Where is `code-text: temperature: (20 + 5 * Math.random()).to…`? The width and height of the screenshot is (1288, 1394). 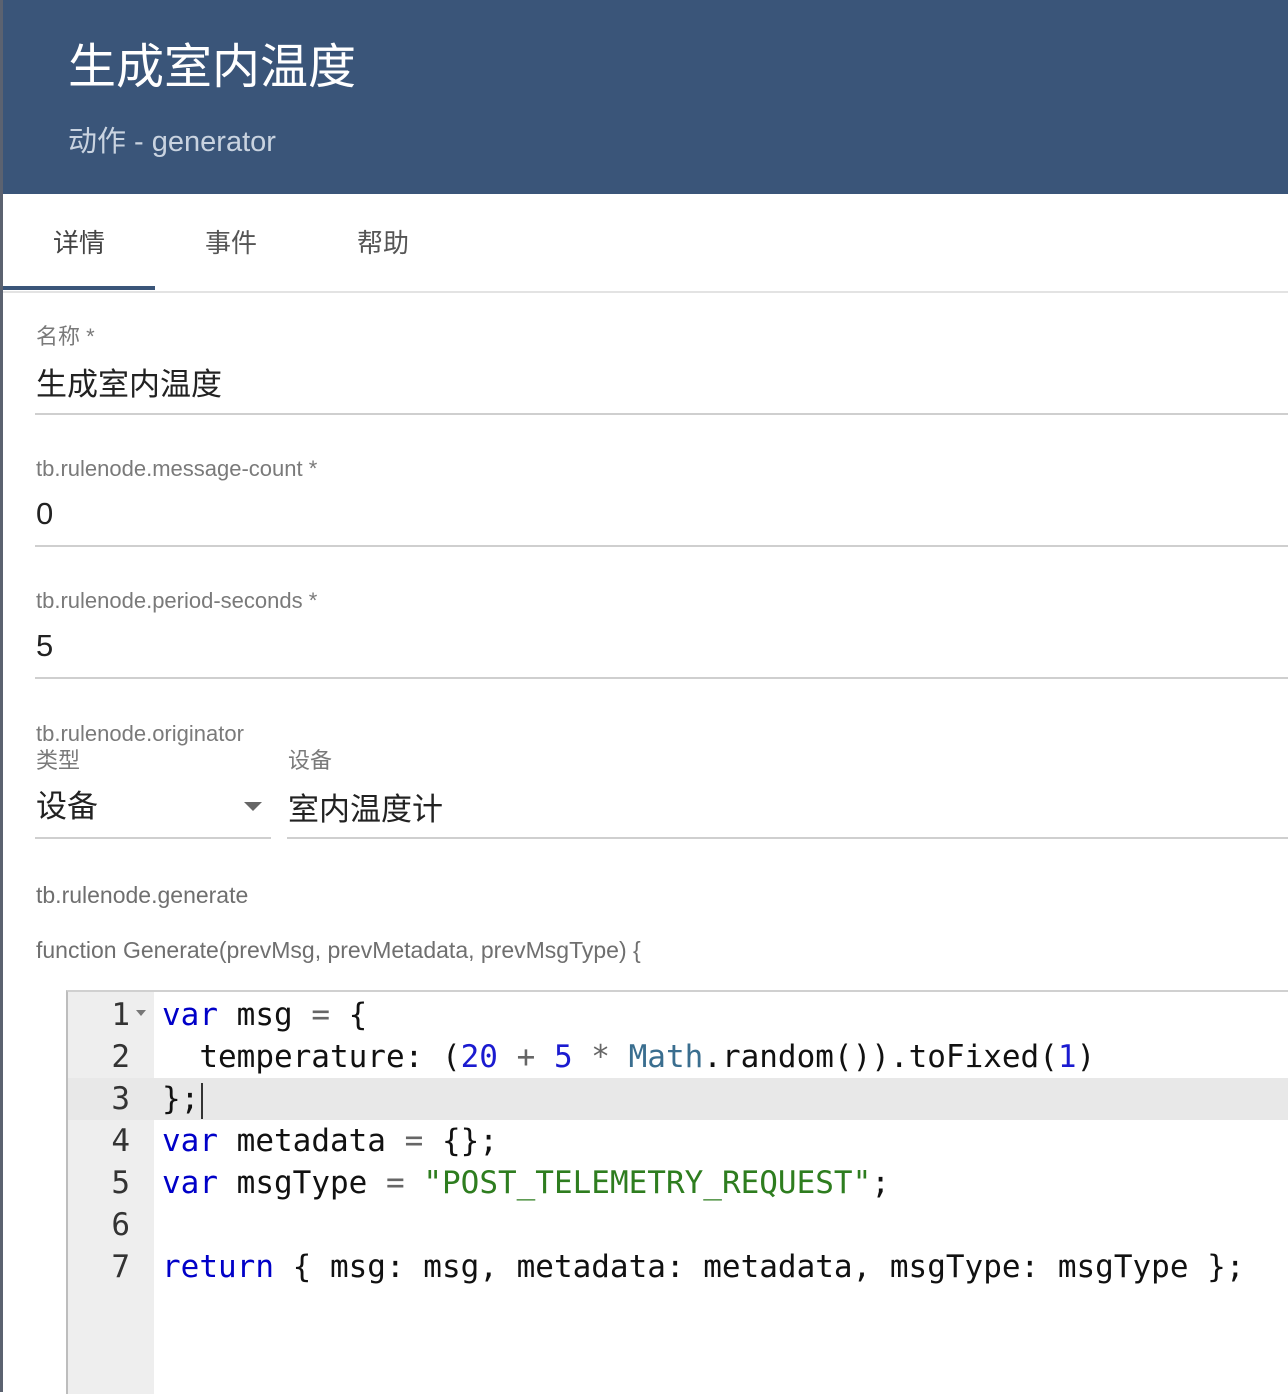
code-text: temperature: (20 + 5 * Math.random()).to… is located at coordinates (628, 1057).